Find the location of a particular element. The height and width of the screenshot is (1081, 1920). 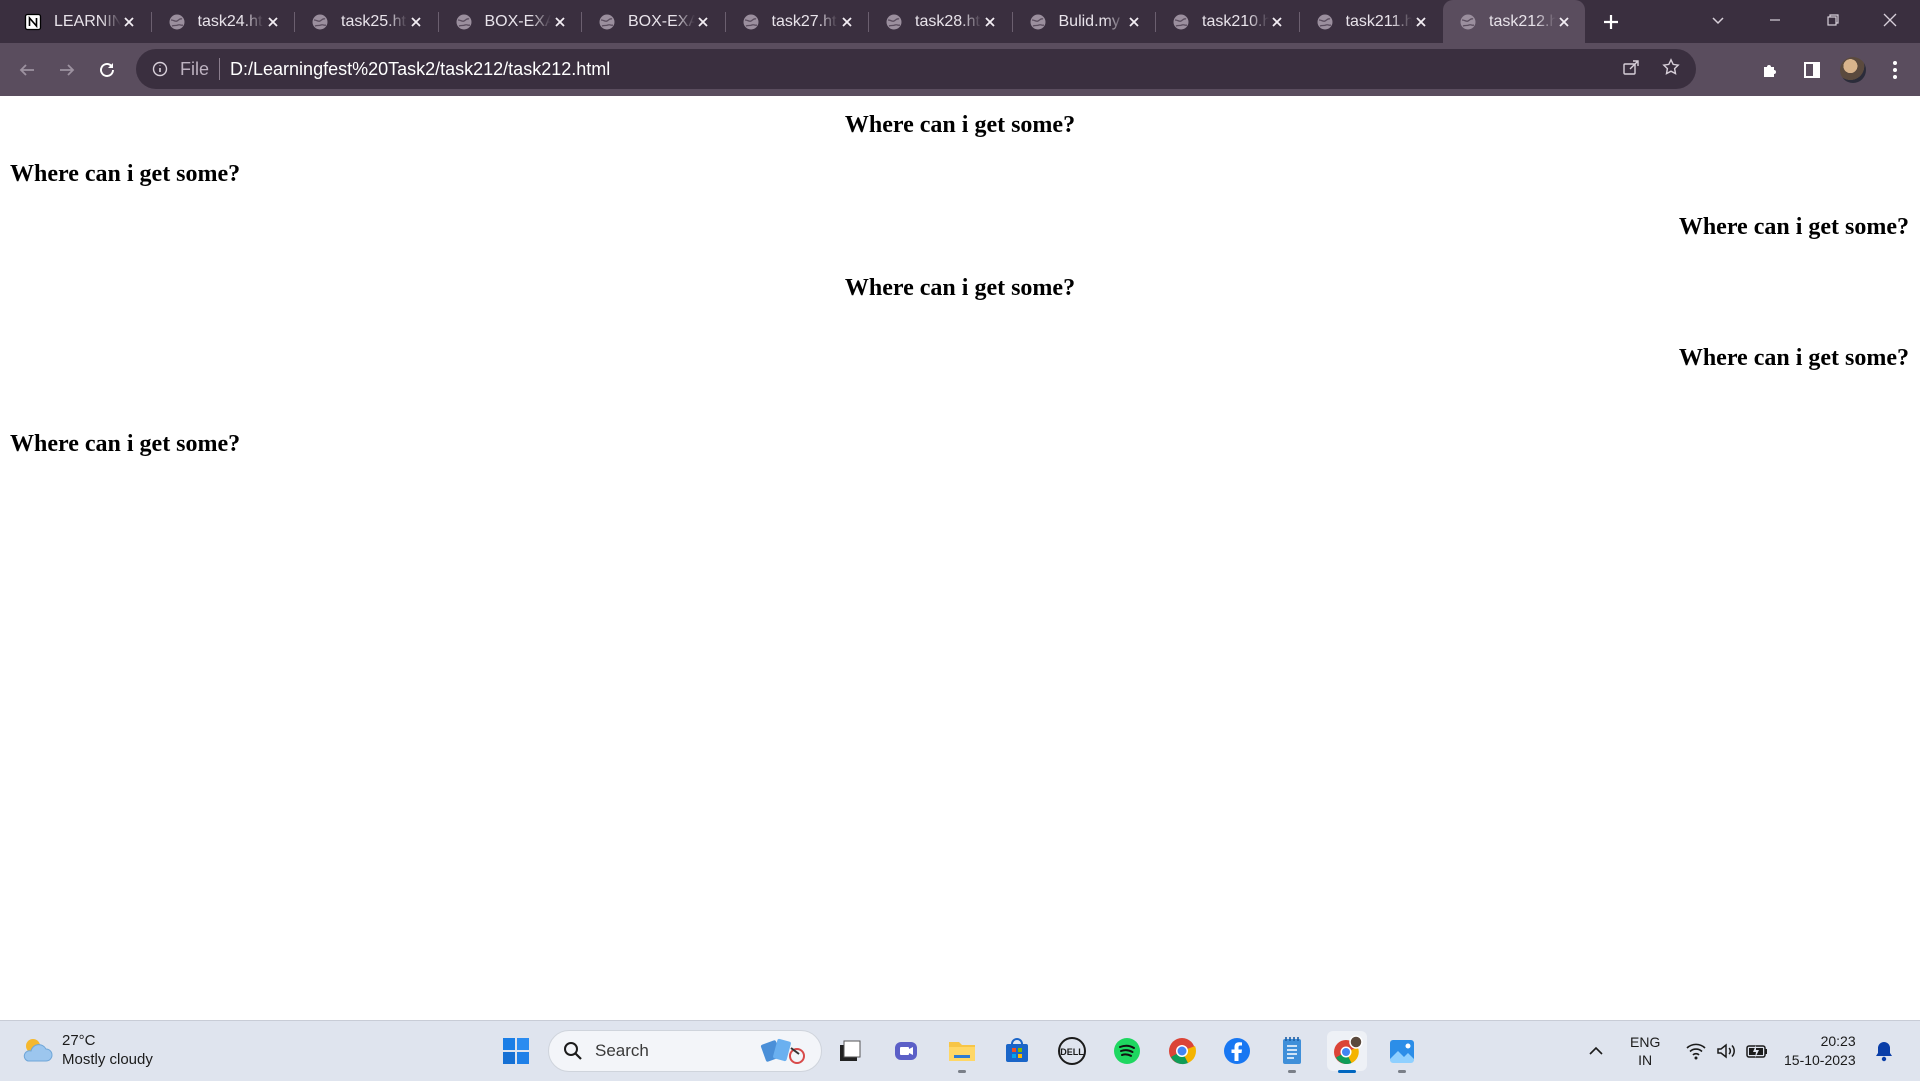

forward-button is located at coordinates (67, 70).